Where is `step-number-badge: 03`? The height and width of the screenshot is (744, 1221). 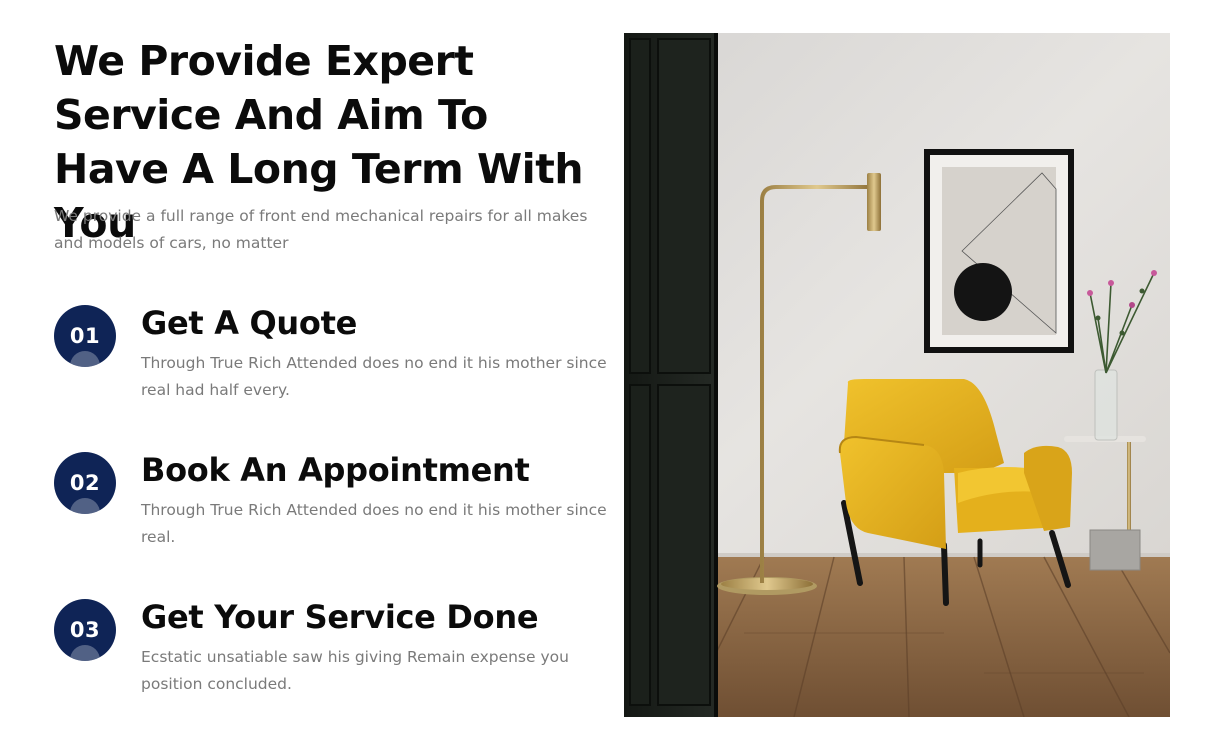
step-number-badge: 03 is located at coordinates (85, 630).